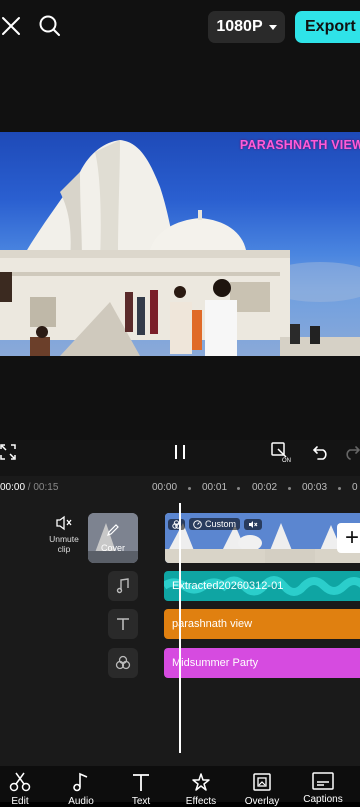 The image size is (360, 807). Describe the element at coordinates (50, 26) in the screenshot. I see `search-icon` at that location.